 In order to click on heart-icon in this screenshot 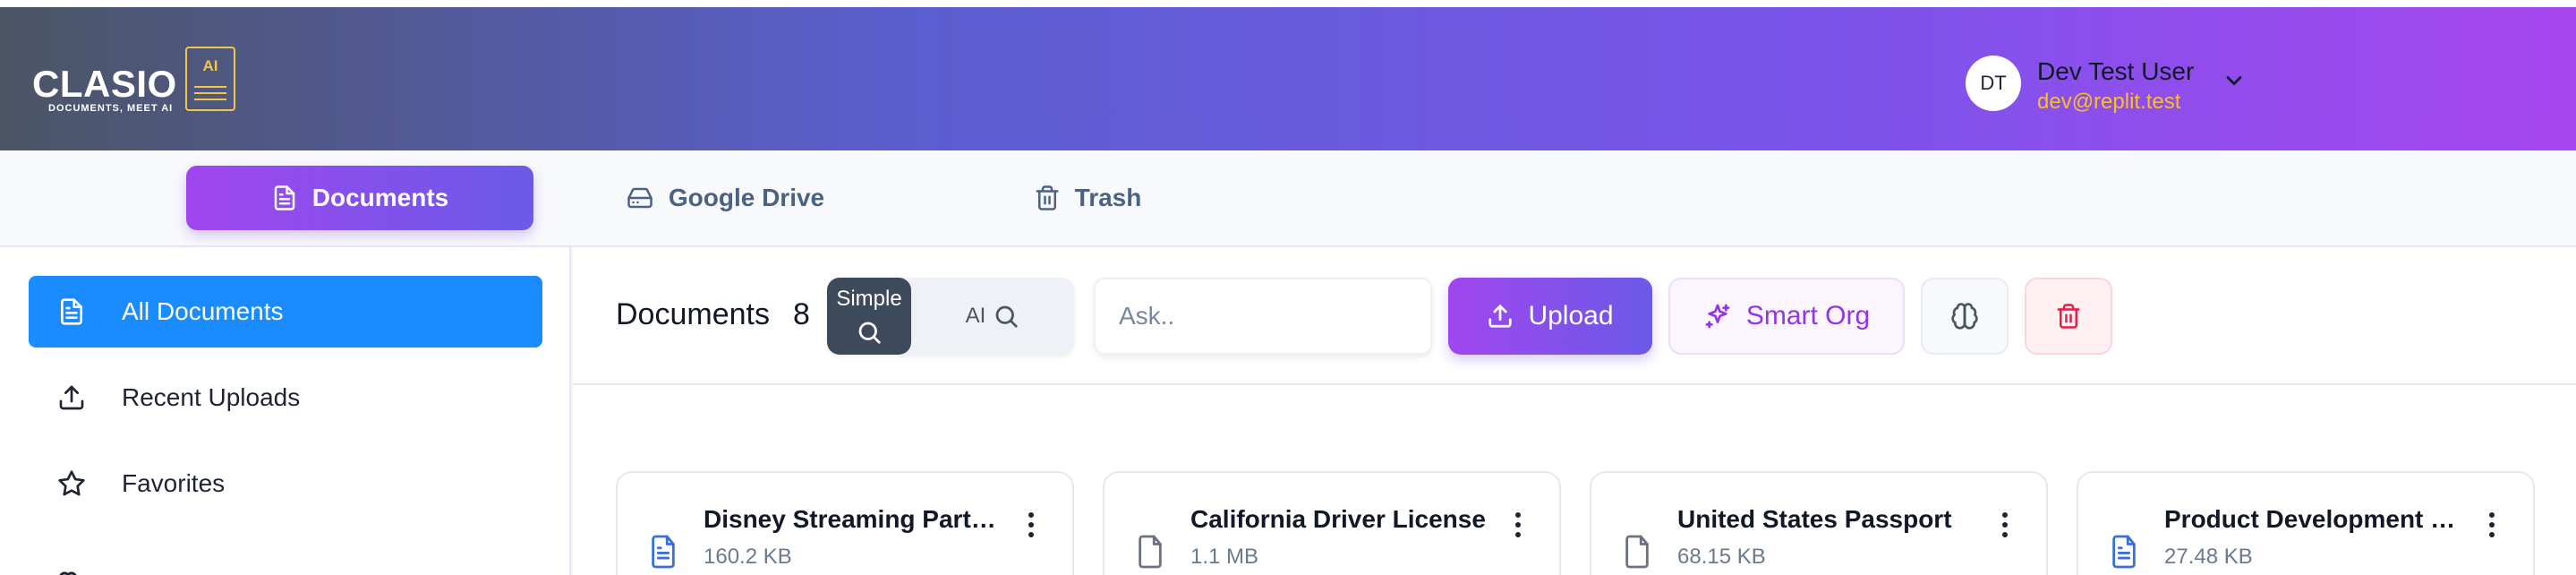, I will do `click(70, 572)`.